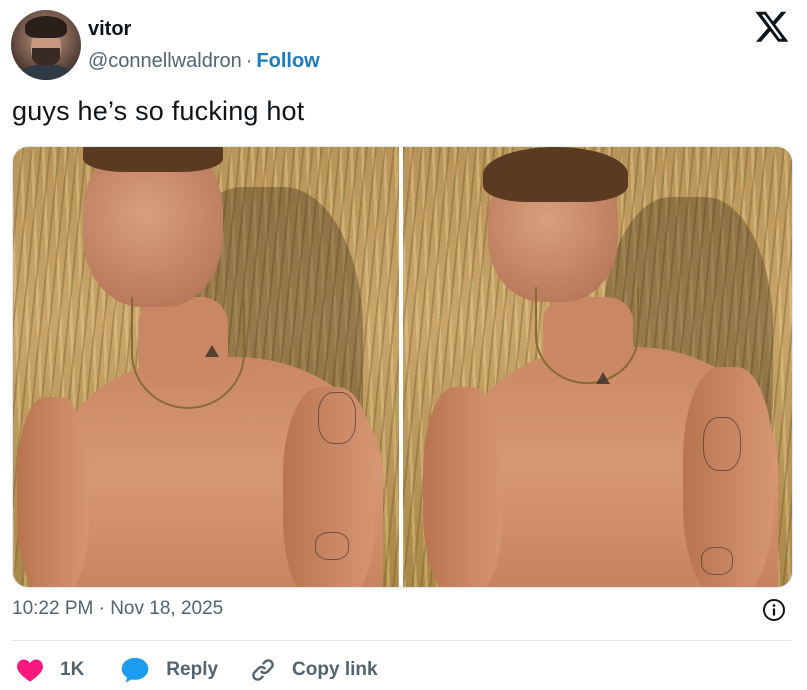 This screenshot has height=690, width=807. What do you see at coordinates (165, 61) in the screenshot?
I see `user-handle: @connellwaldron` at bounding box center [165, 61].